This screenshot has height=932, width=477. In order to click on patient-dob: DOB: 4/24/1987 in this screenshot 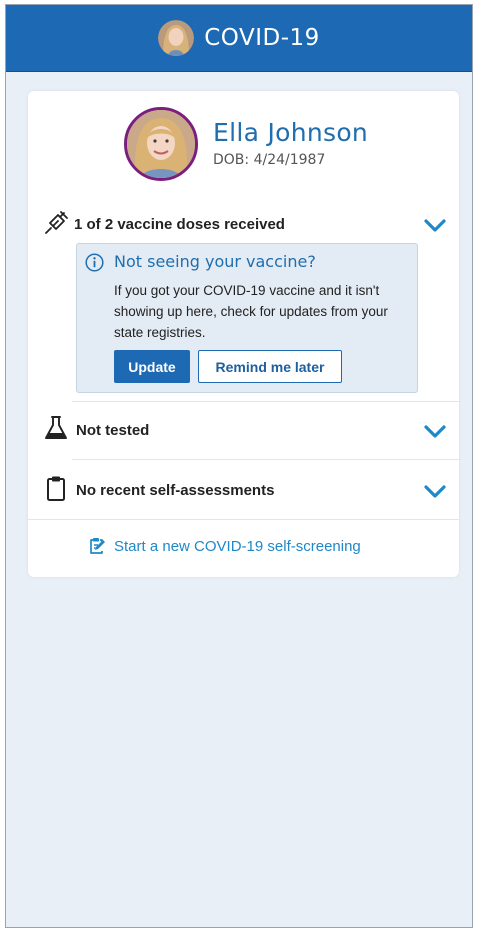, I will do `click(269, 160)`.